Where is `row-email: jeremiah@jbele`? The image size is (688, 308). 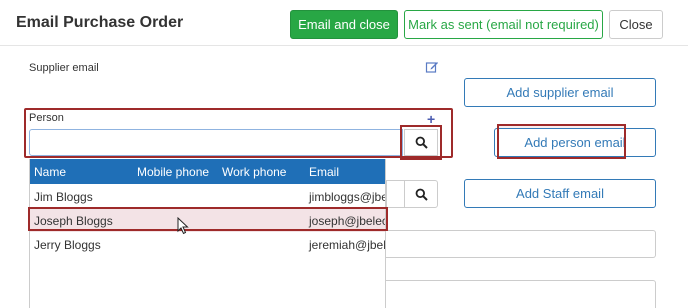
row-email: jeremiah@jbele is located at coordinates (347, 245).